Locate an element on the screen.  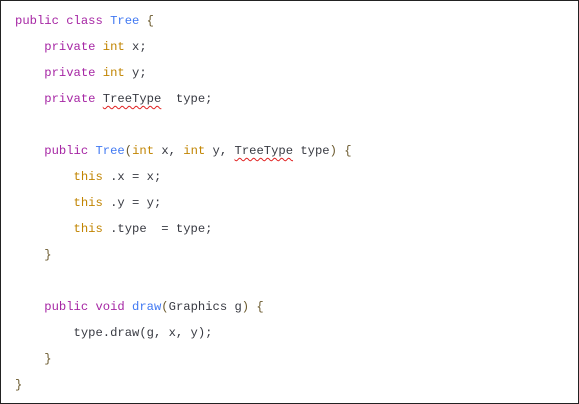
code-line: this .y = y; is located at coordinates (183, 208).